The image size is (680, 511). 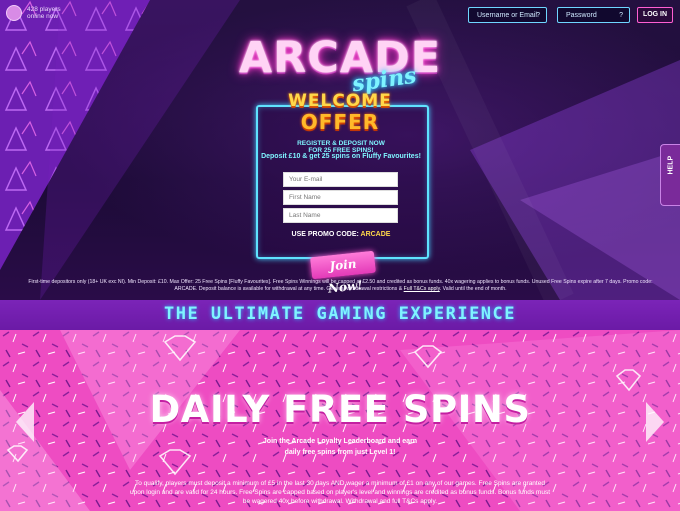 I want to click on players-online-label: online now, so click(x=43, y=16).